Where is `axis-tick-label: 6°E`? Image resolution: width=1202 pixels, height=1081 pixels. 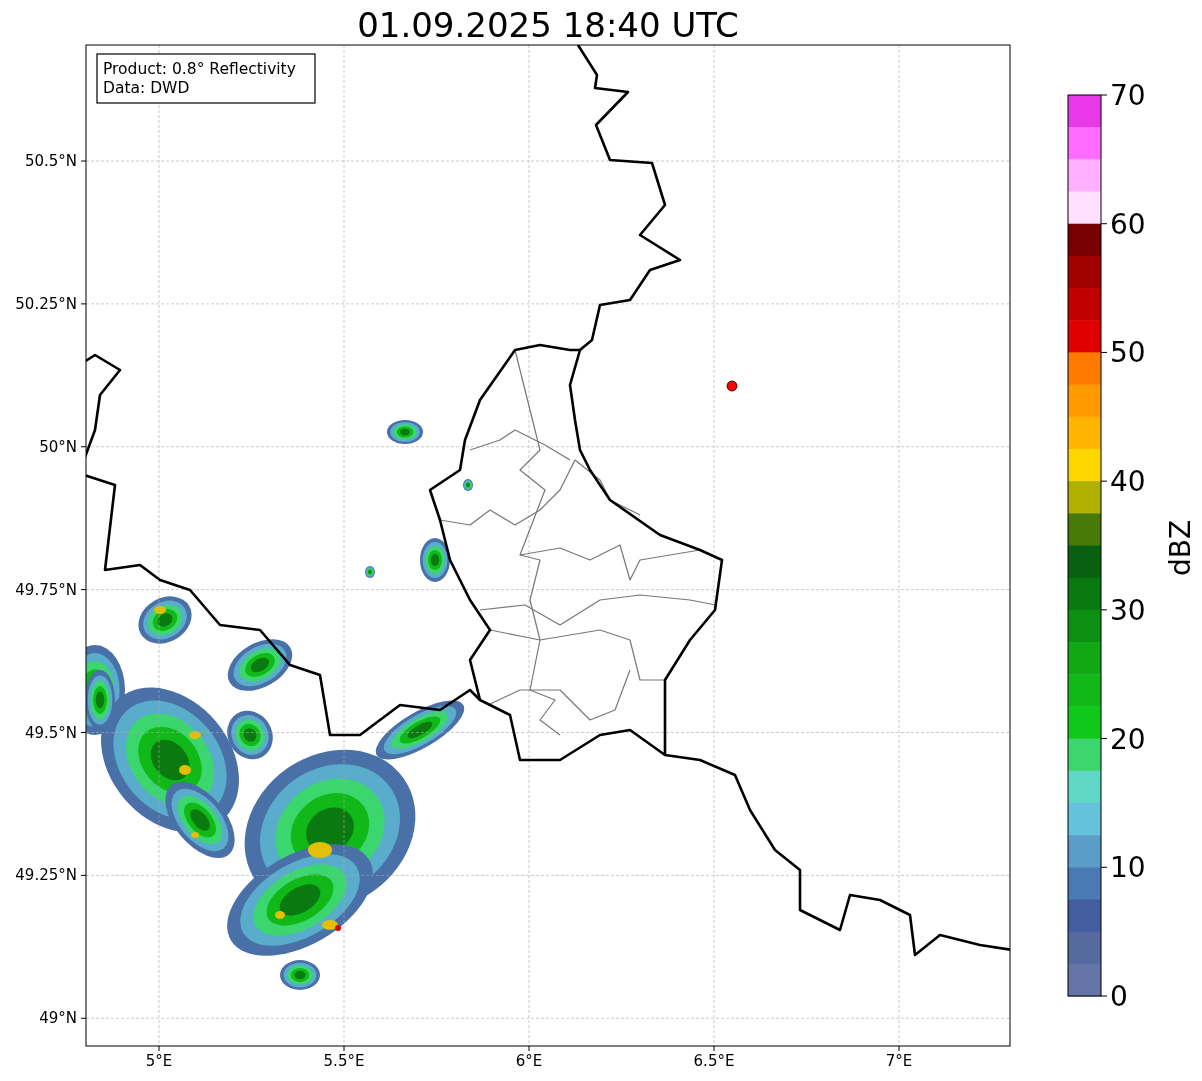
axis-tick-label: 6°E is located at coordinates (529, 1061).